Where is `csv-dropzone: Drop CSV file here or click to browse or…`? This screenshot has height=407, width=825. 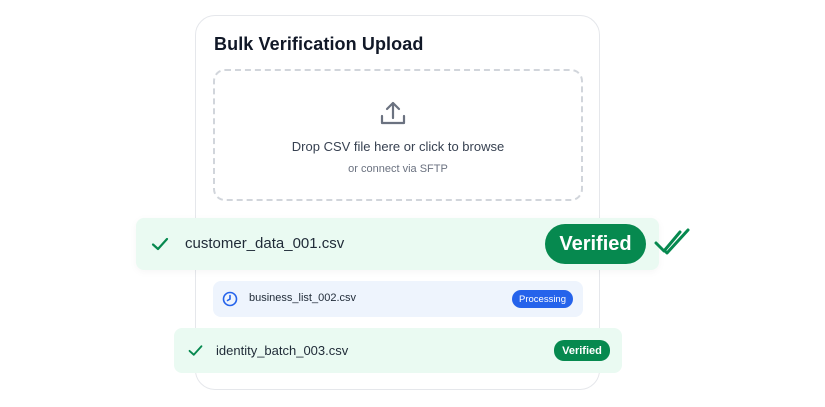 csv-dropzone: Drop CSV file here or click to browse or… is located at coordinates (398, 135).